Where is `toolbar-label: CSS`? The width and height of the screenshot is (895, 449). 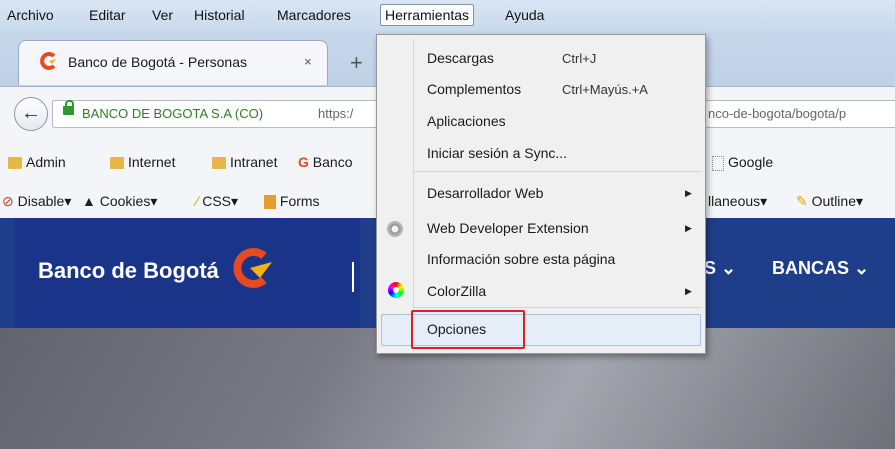
toolbar-label: CSS is located at coordinates (217, 201).